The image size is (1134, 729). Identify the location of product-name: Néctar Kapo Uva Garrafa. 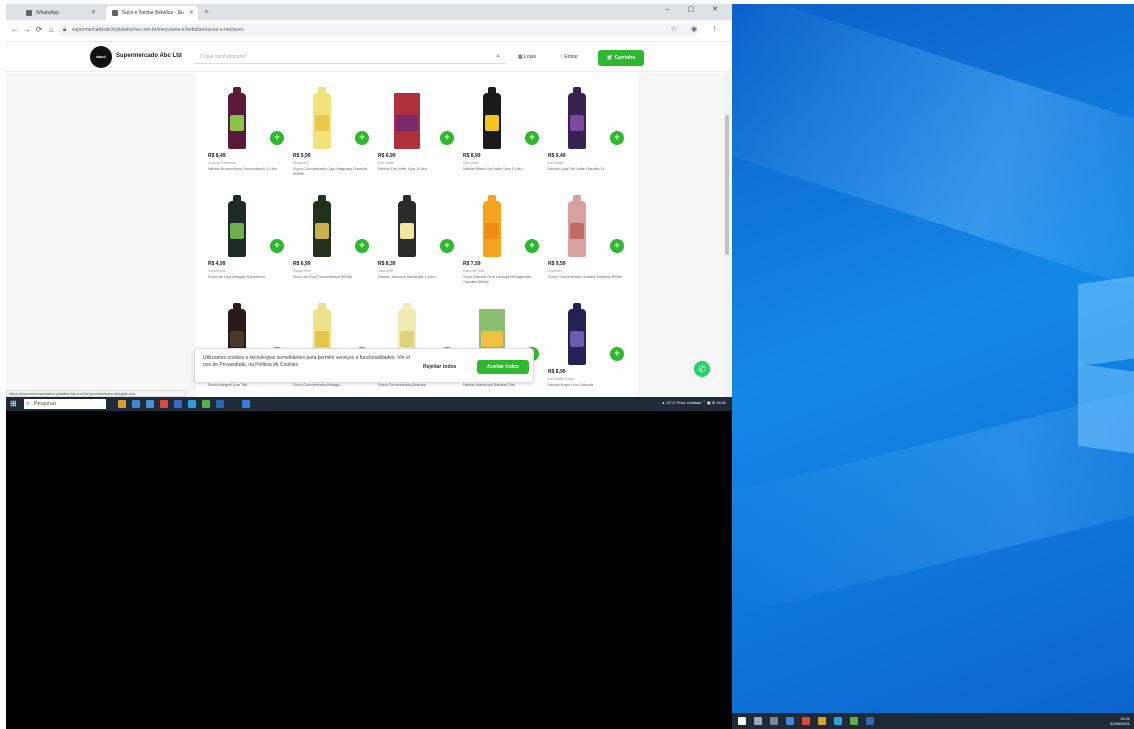
(586, 384).